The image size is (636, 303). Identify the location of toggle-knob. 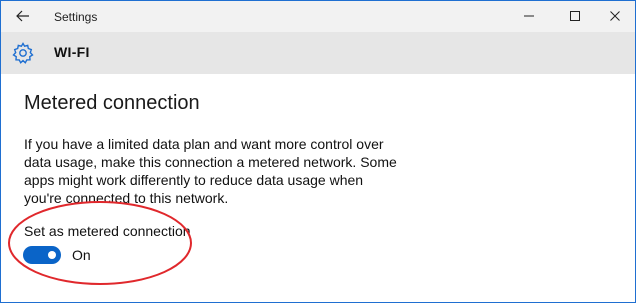
(52, 255).